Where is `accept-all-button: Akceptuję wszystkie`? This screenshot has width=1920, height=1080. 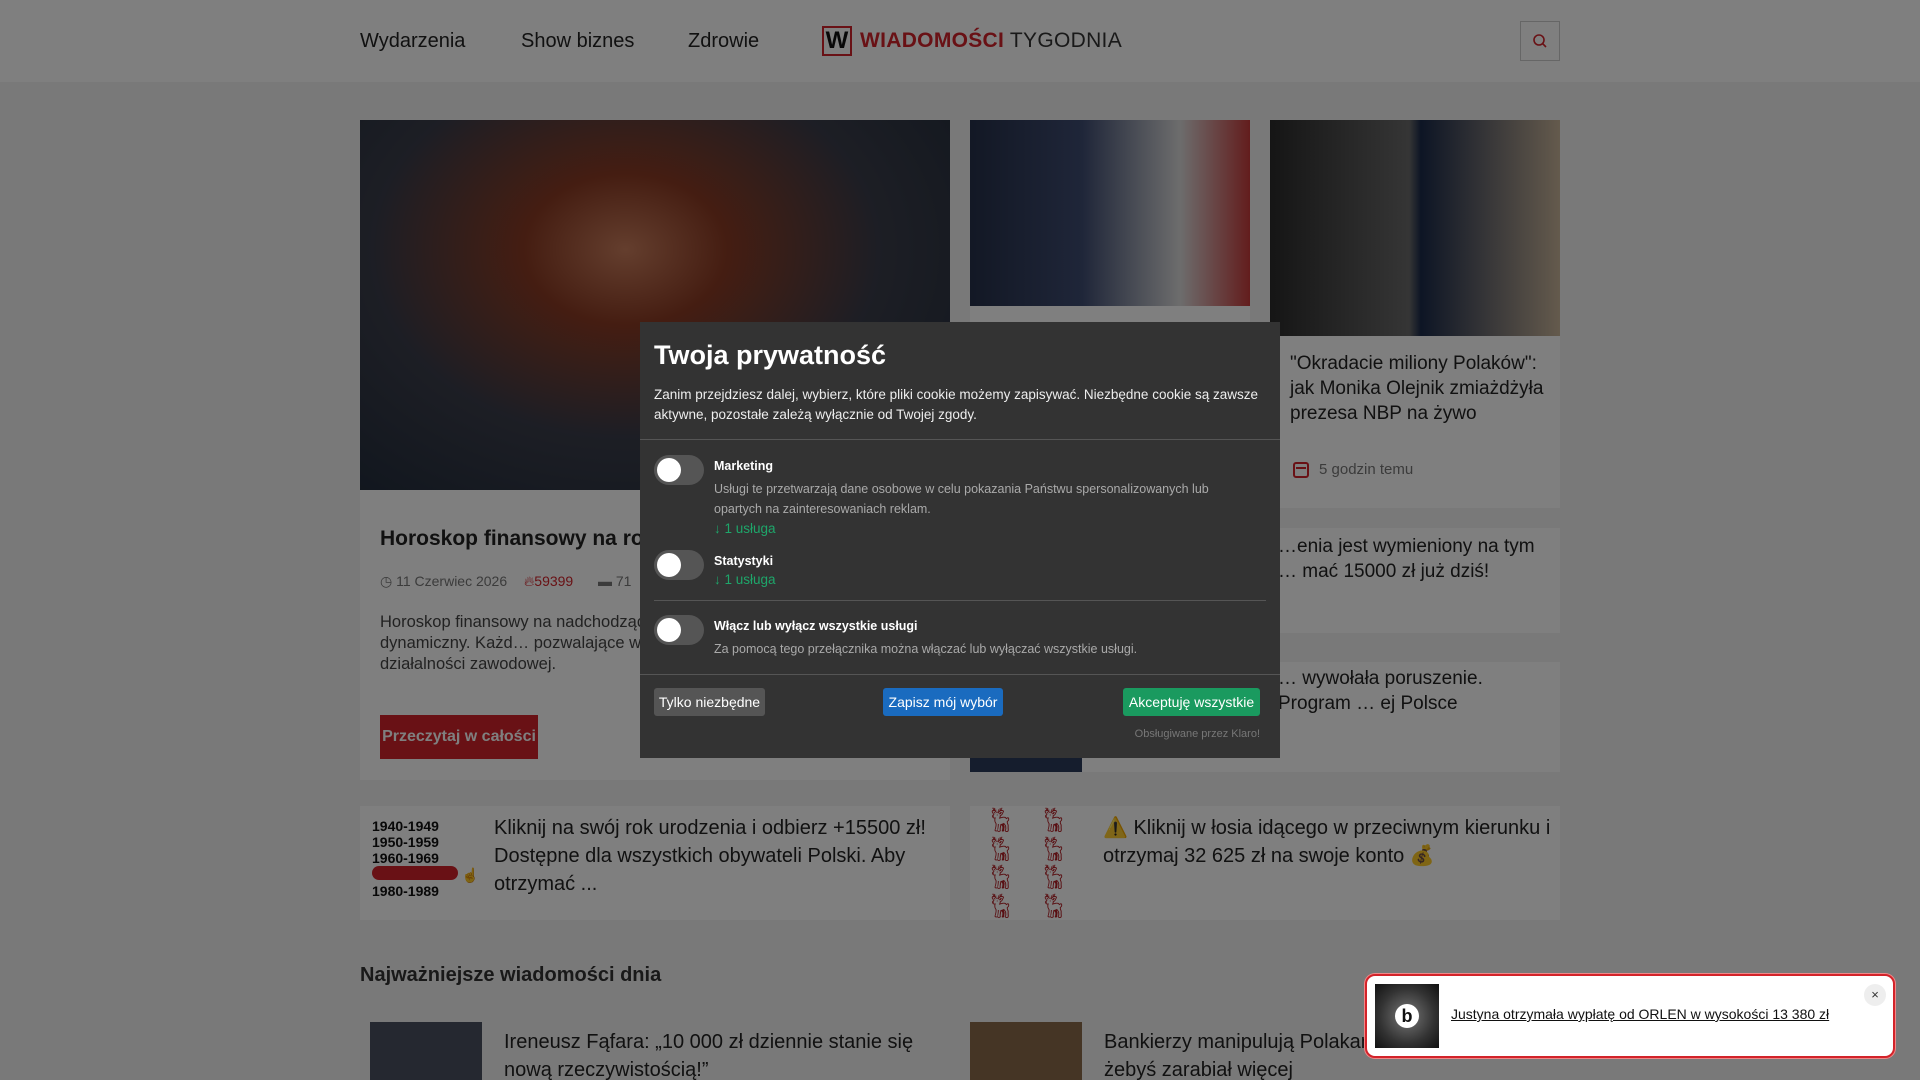
accept-all-button: Akceptuję wszystkie is located at coordinates (1191, 702).